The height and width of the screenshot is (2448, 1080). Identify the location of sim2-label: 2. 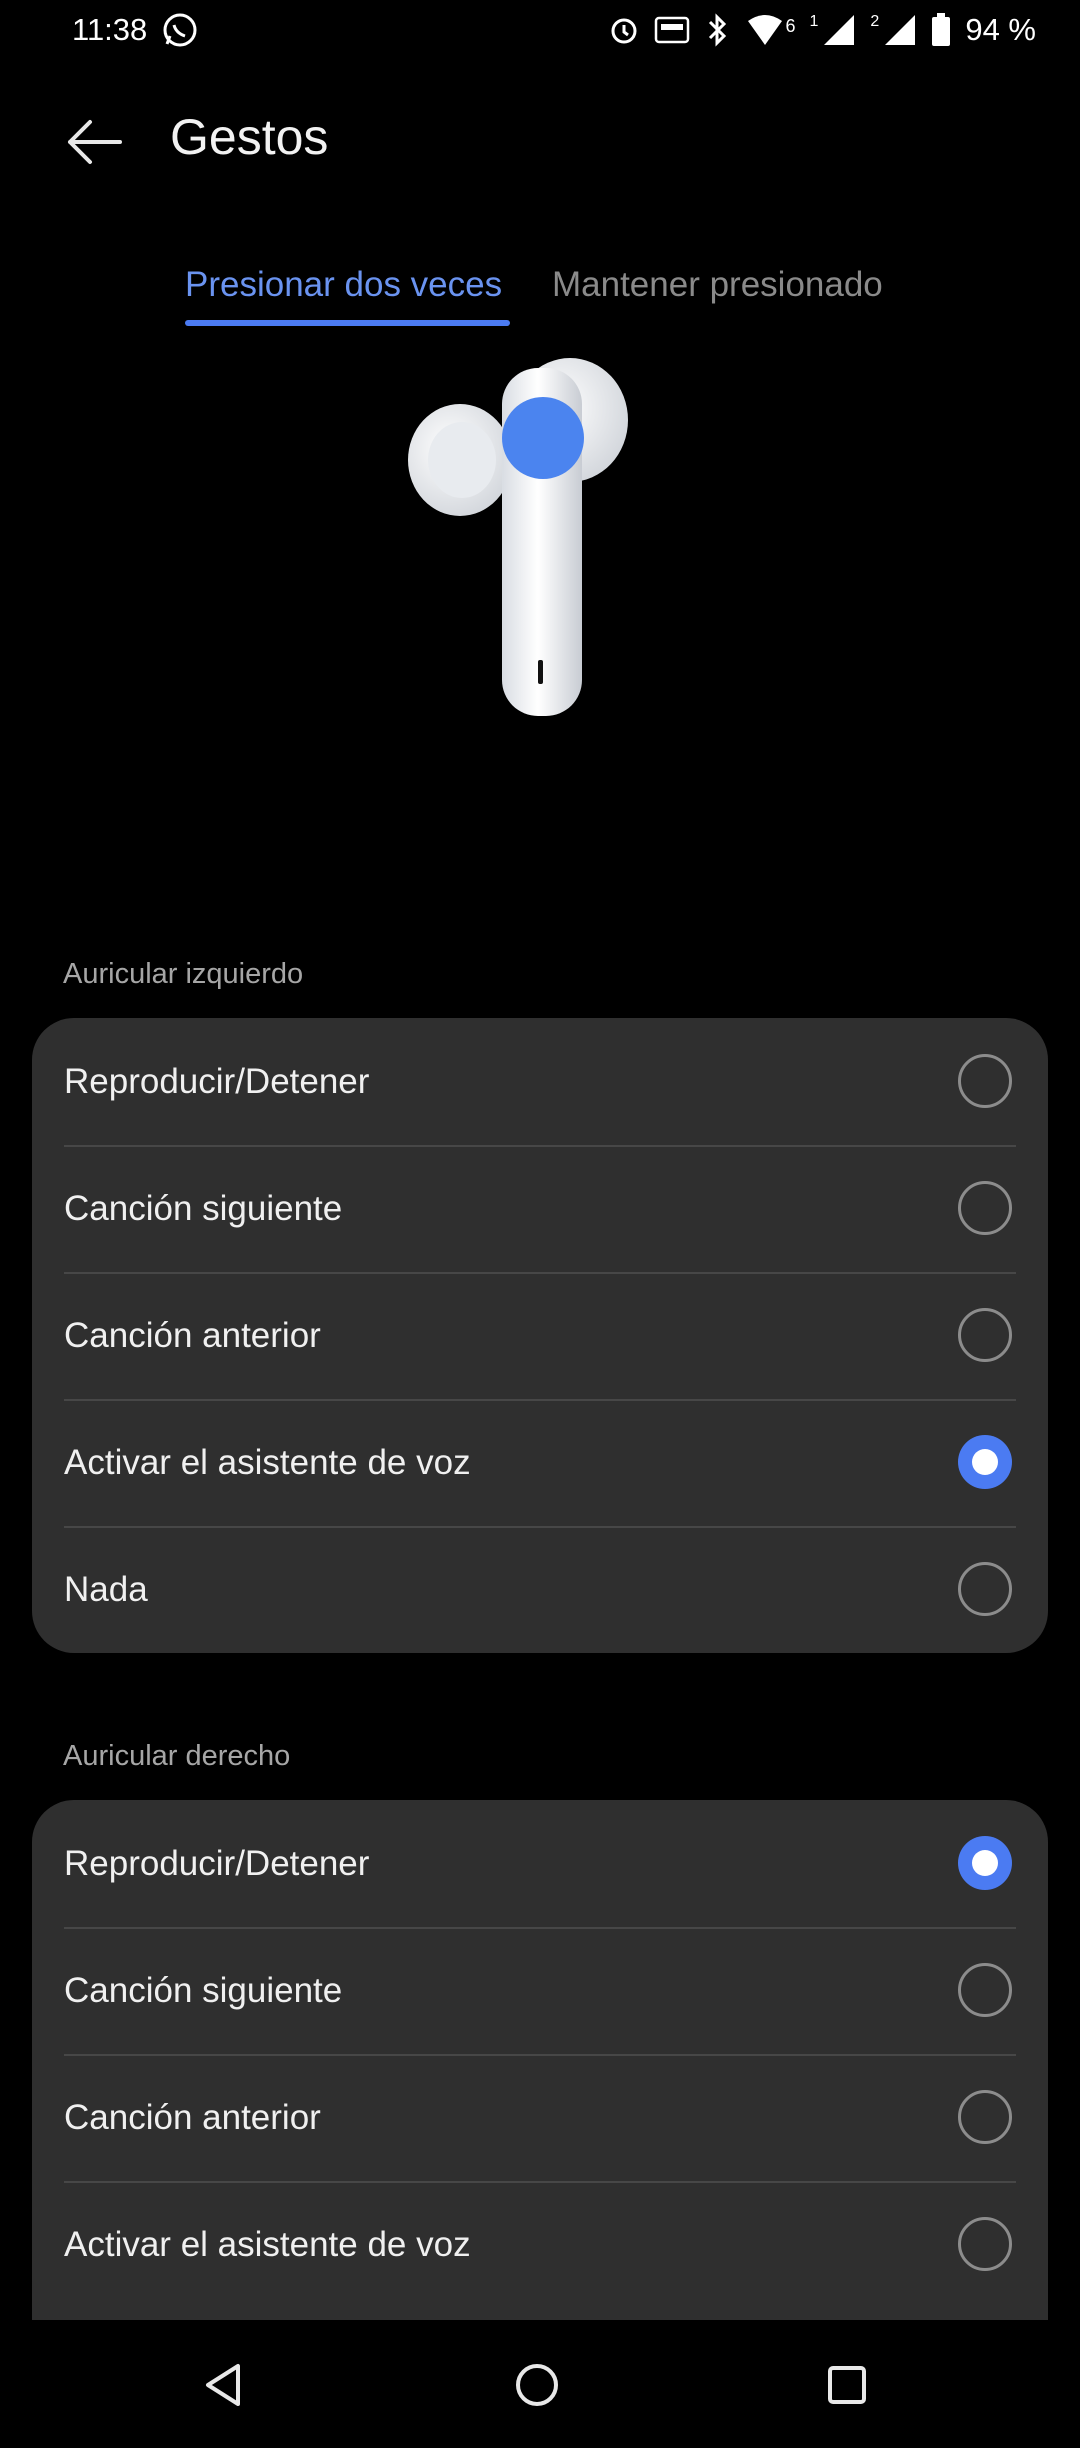
(875, 21).